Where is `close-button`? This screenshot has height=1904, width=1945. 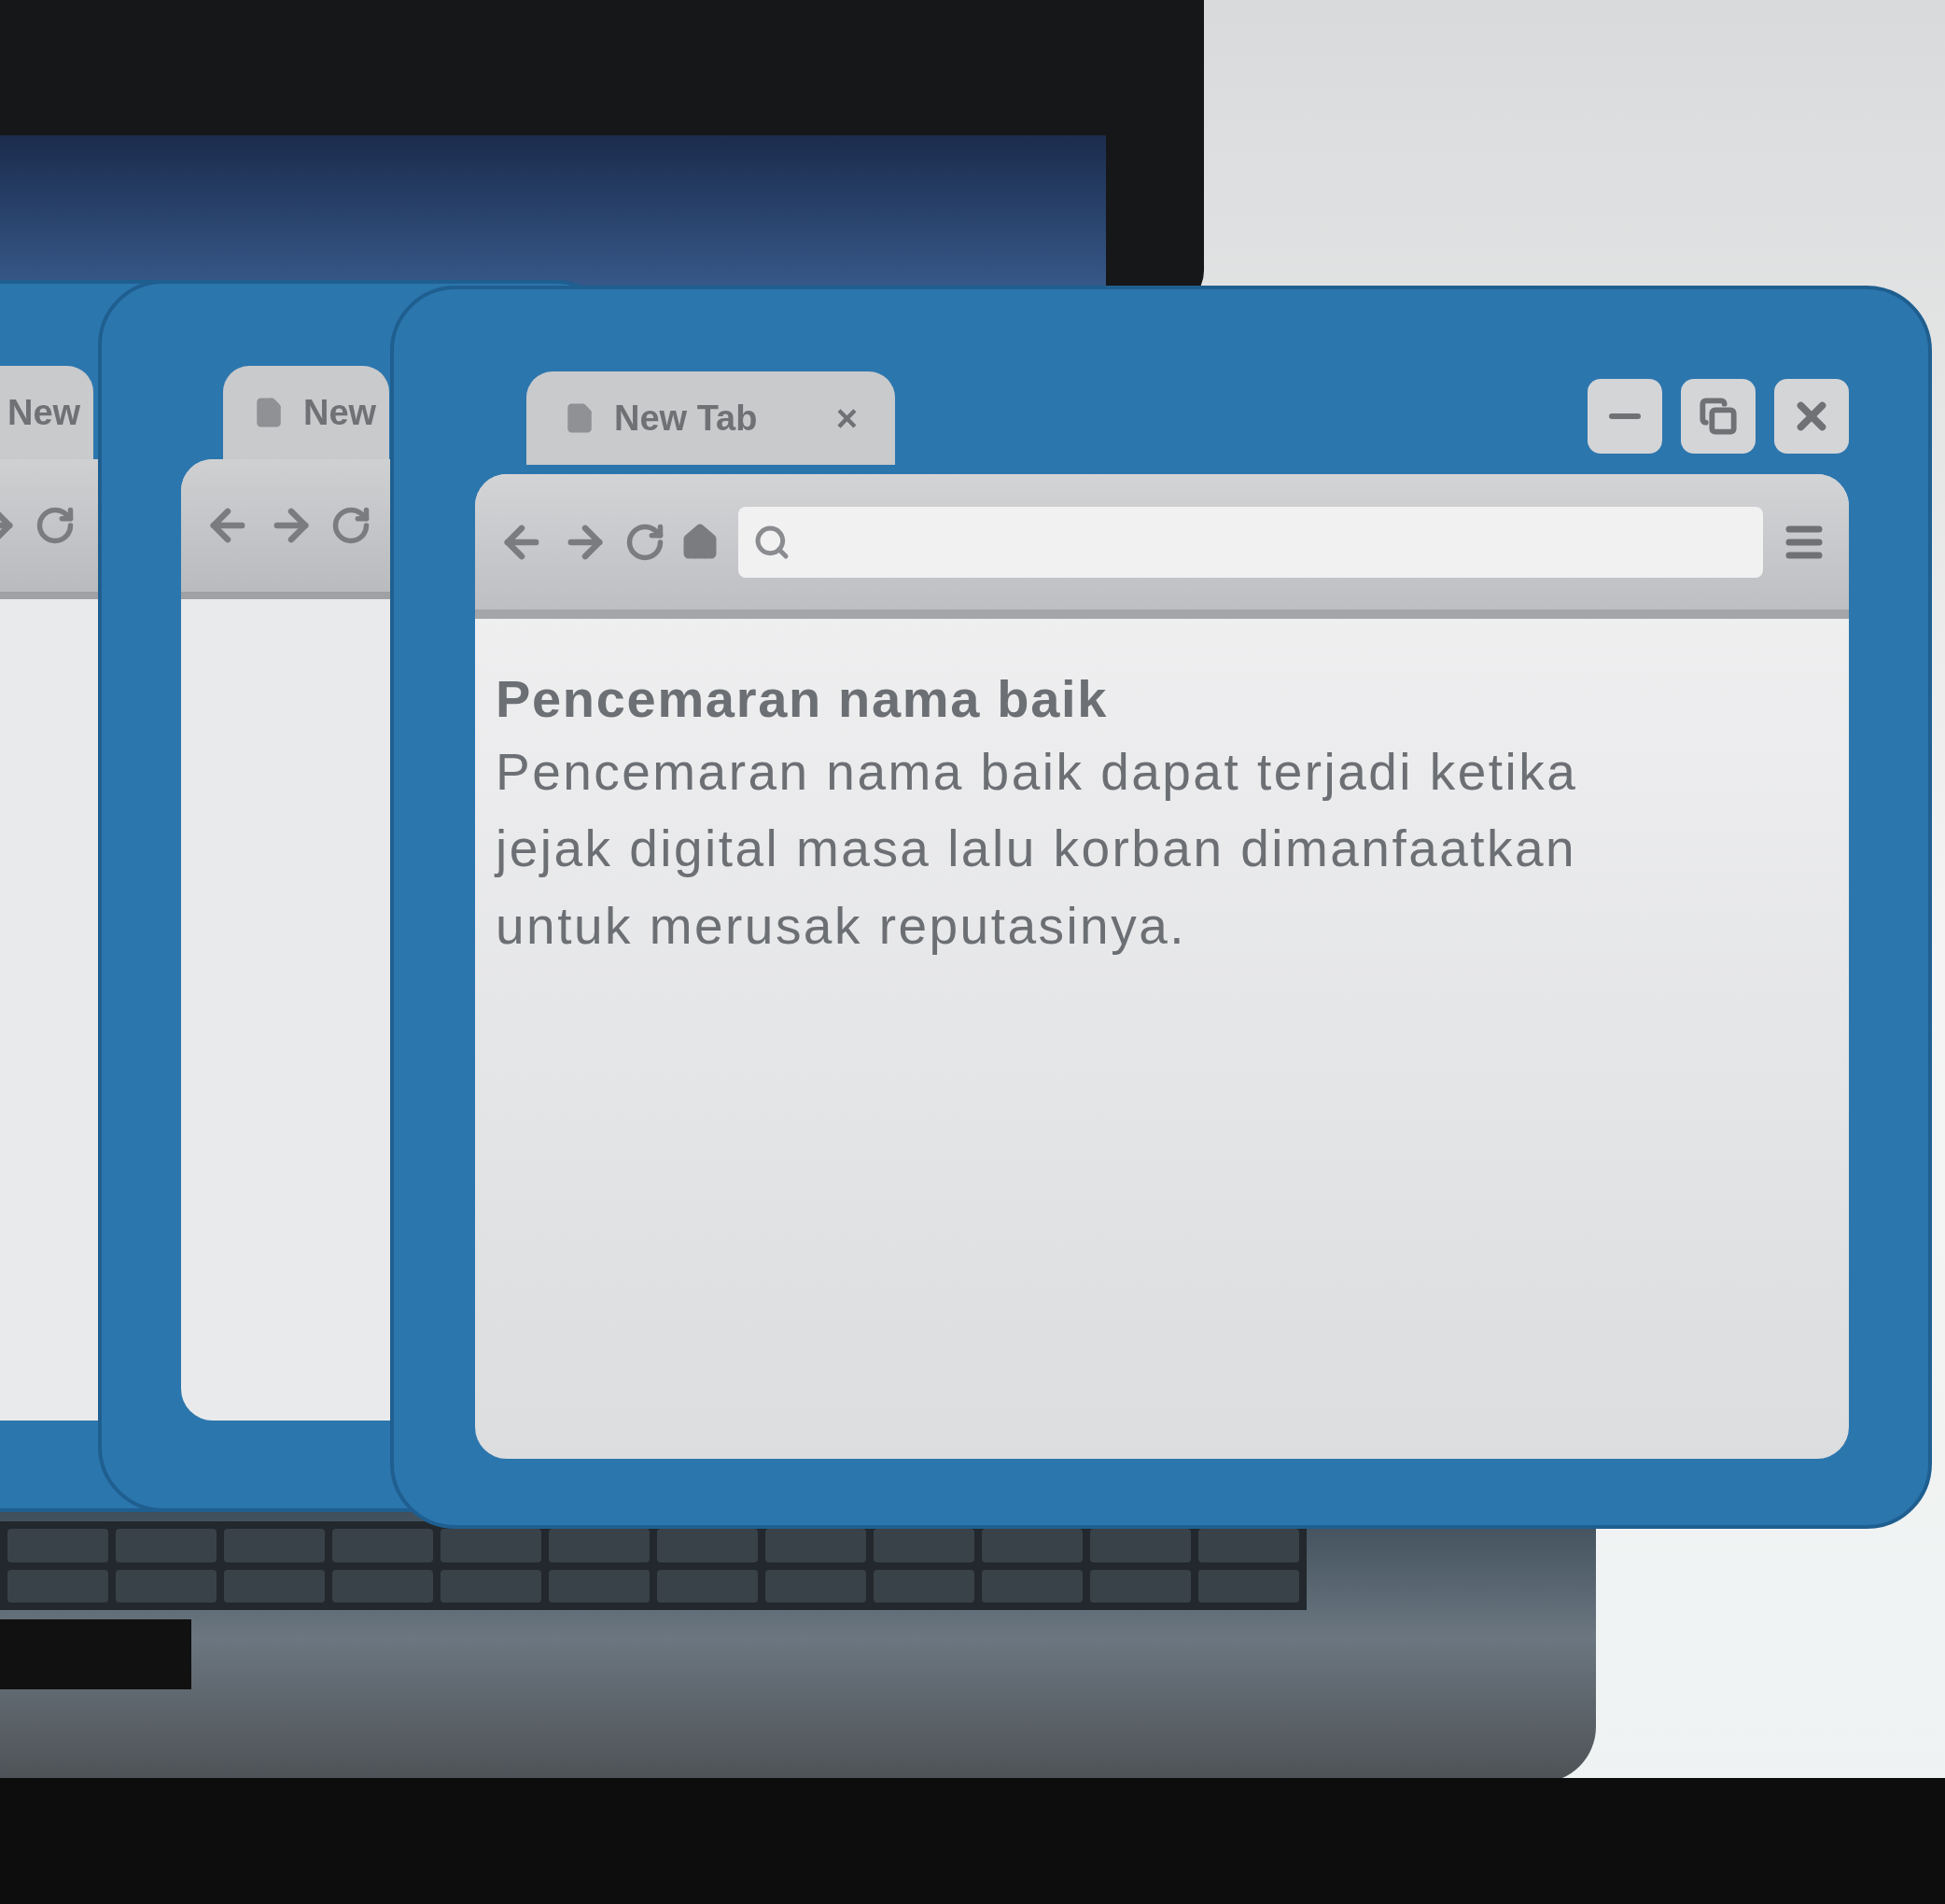
close-button is located at coordinates (1811, 416).